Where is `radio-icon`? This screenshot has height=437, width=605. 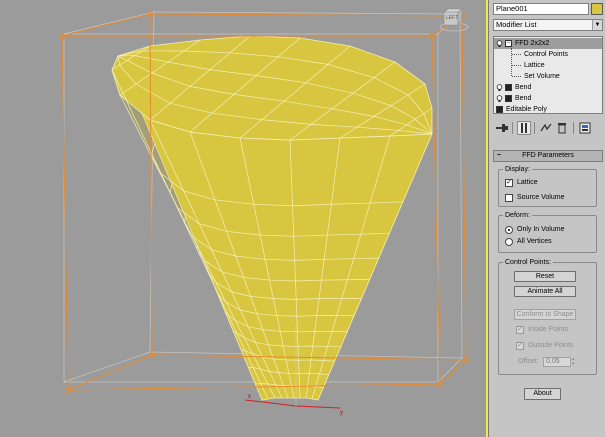
radio-icon is located at coordinates (509, 242).